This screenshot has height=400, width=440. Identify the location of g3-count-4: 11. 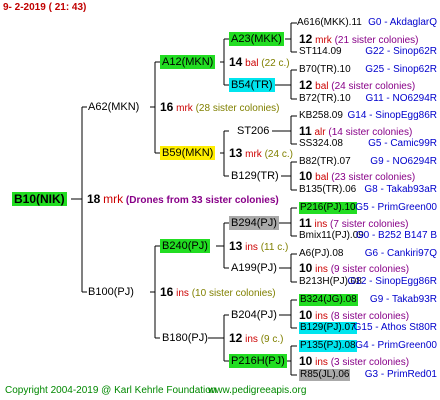
(305, 223).